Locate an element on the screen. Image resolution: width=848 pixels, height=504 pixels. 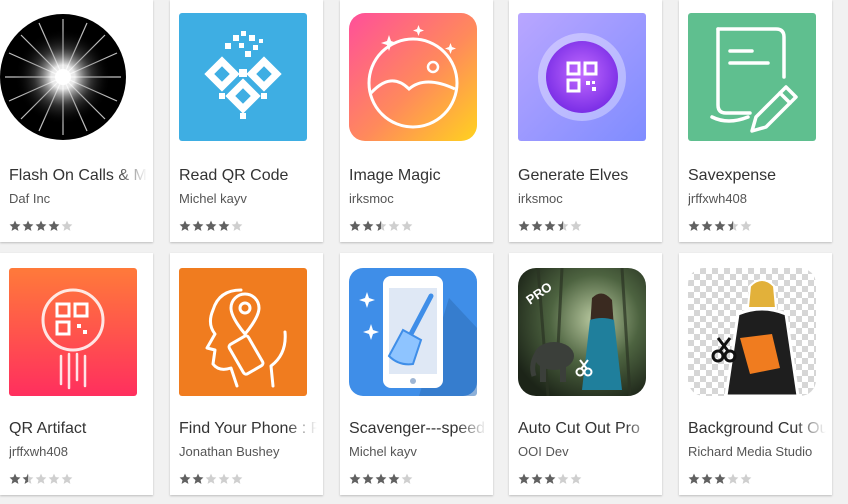
flash-burst-icon is located at coordinates (63, 77).